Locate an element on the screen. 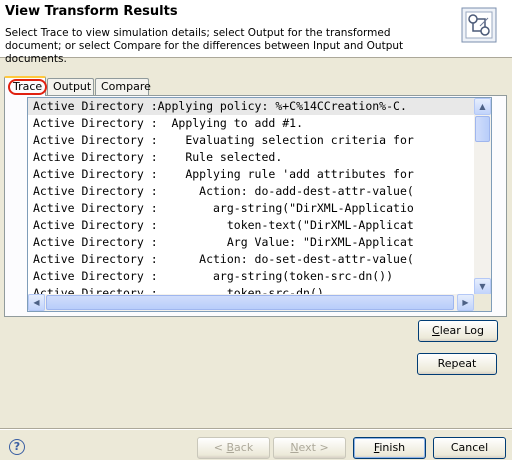  repeat-button: Repeat is located at coordinates (457, 364).